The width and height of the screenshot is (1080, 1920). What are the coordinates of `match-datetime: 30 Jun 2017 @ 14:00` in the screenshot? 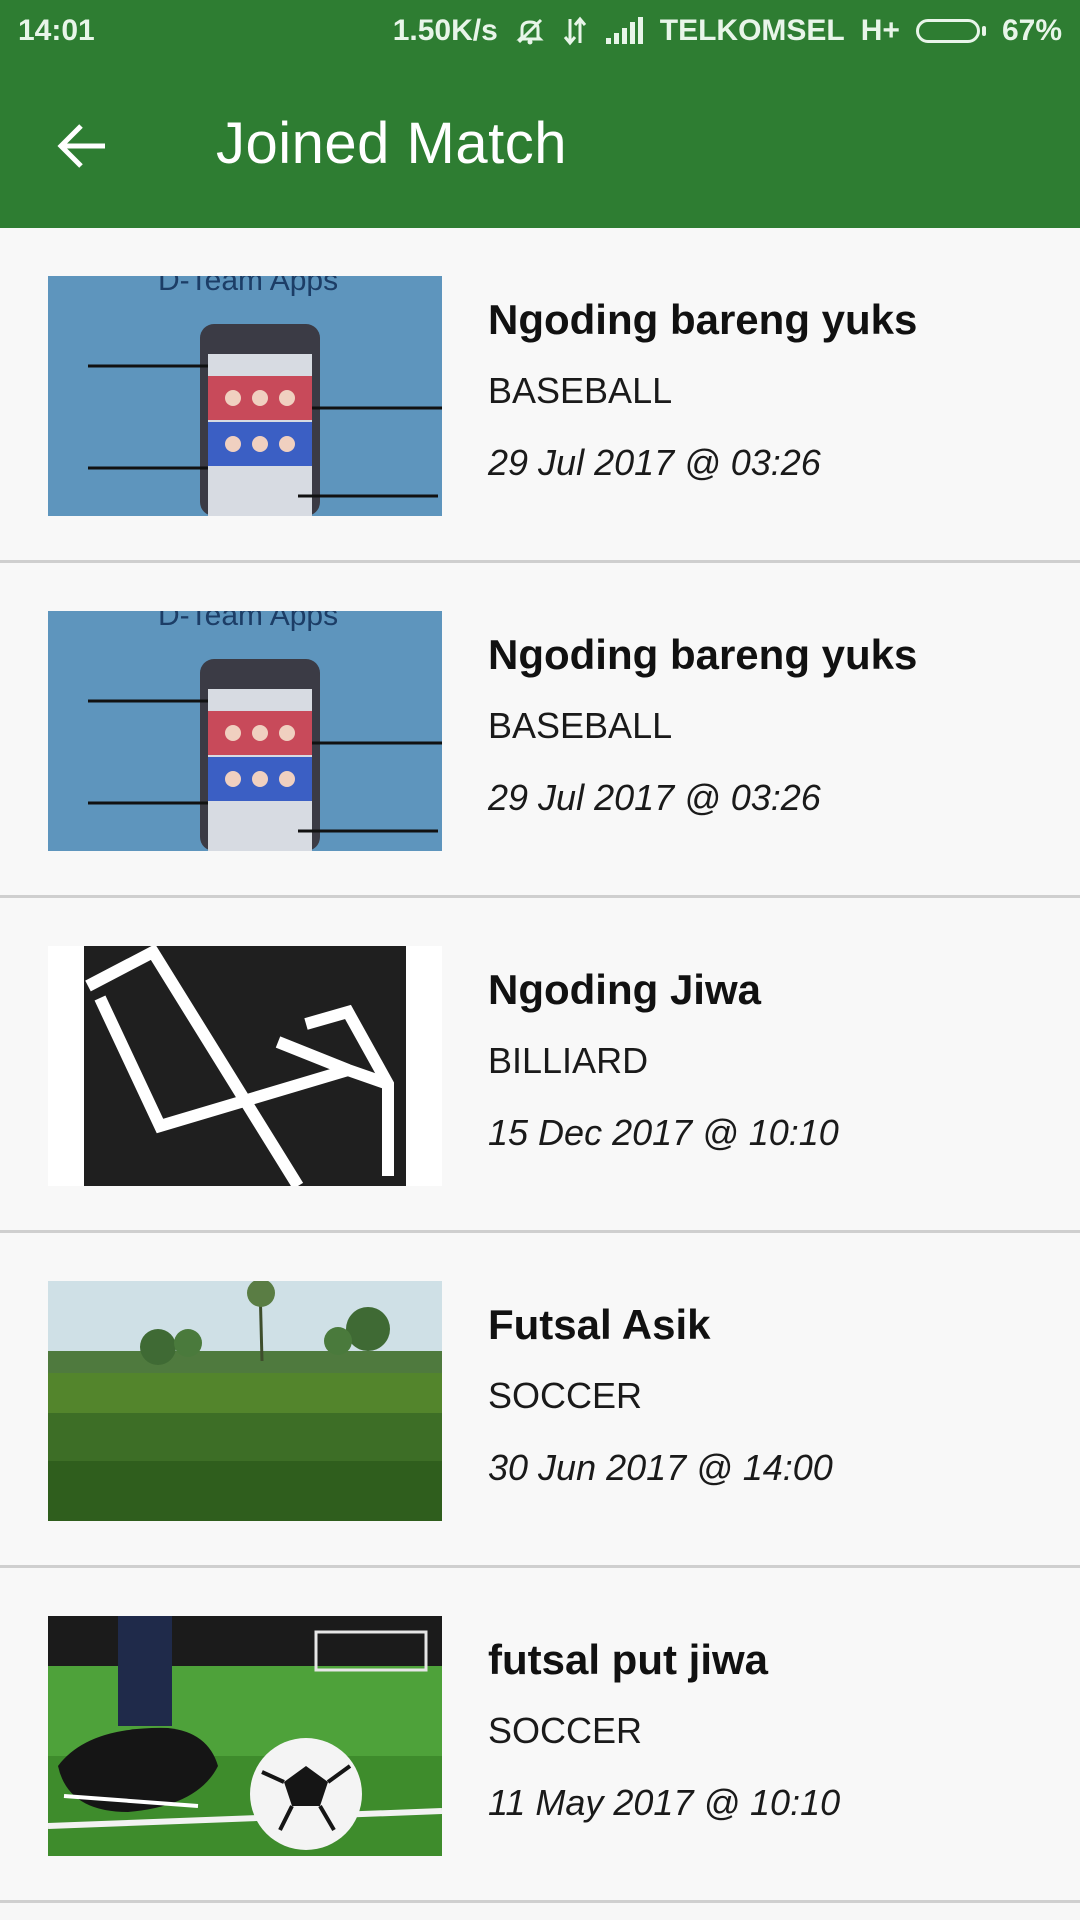 It's located at (660, 1467).